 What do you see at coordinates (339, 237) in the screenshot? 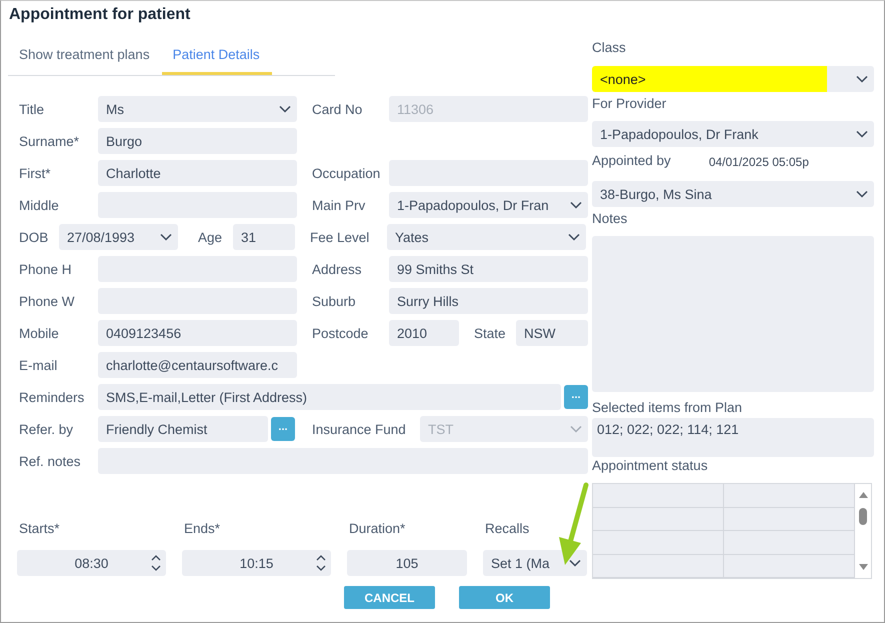
I see `field-label: Fee Level` at bounding box center [339, 237].